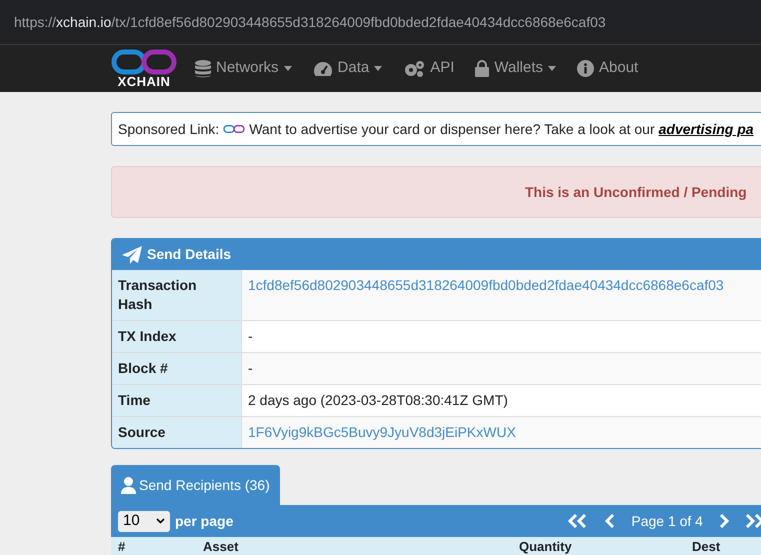 The image size is (761, 555). I want to click on panel-title: Send Details, so click(189, 254).